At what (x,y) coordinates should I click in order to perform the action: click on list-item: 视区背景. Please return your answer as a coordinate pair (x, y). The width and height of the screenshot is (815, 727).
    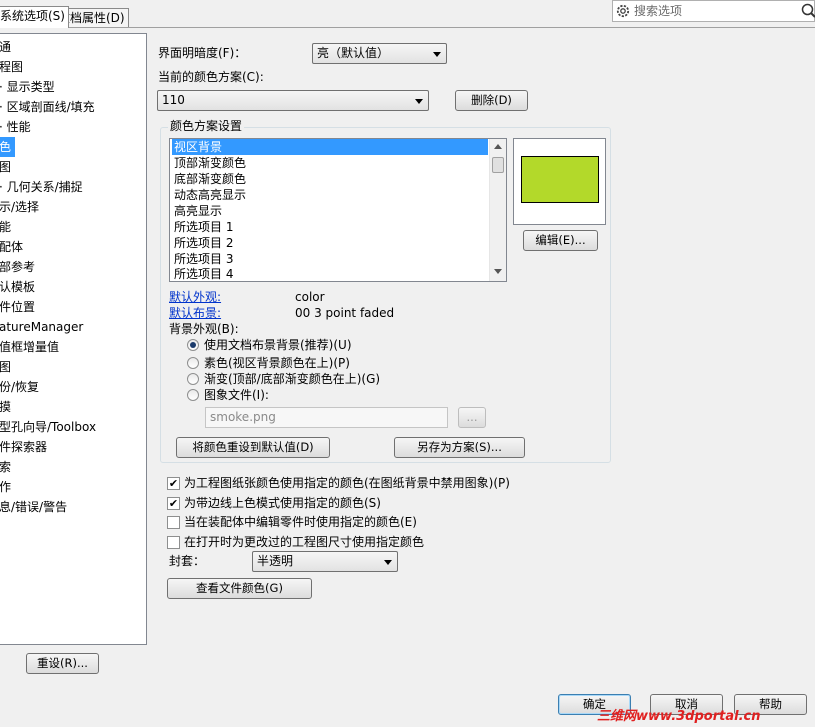
    Looking at the image, I should click on (330, 147).